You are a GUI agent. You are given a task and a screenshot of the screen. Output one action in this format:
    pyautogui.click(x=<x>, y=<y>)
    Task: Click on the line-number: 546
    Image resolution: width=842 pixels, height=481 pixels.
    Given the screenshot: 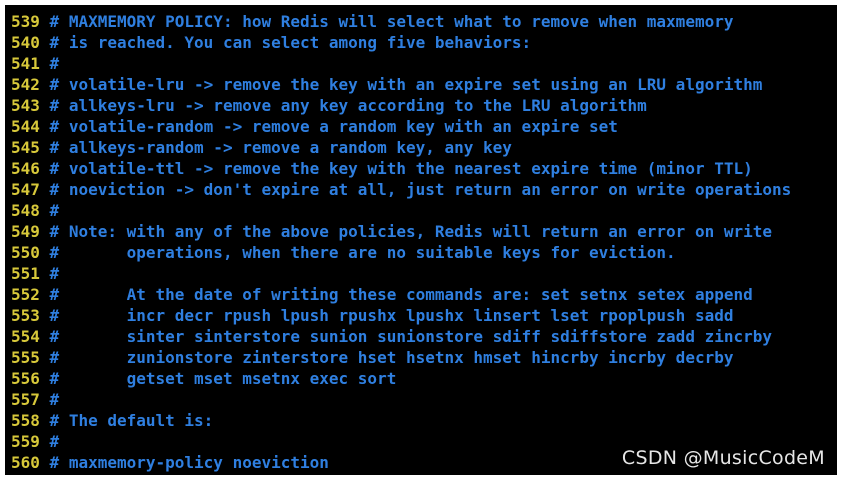 What is the action you would take?
    pyautogui.click(x=25, y=168)
    